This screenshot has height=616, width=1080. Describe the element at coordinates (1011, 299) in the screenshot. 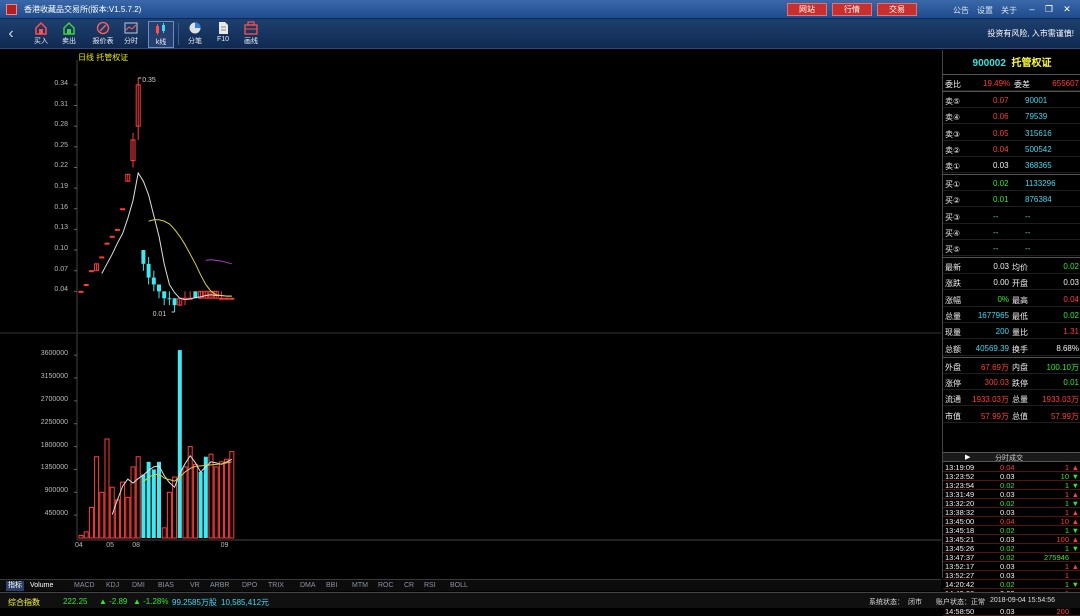

I see `stat-row: 涨幅 0% 最高 0.04` at that location.